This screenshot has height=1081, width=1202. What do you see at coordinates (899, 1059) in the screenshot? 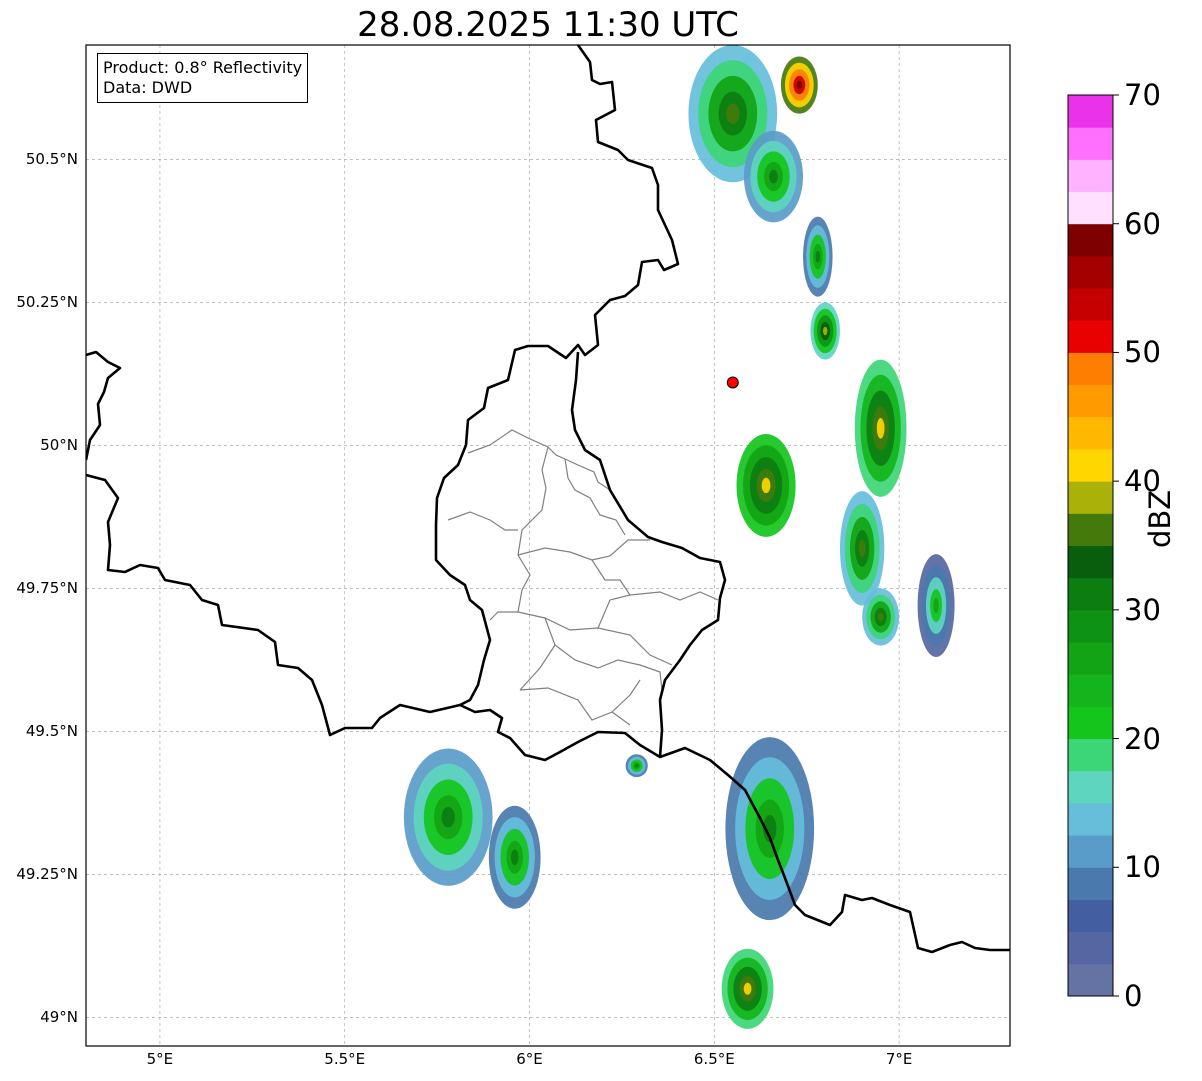
I see `lon-tick-label: 7°E` at bounding box center [899, 1059].